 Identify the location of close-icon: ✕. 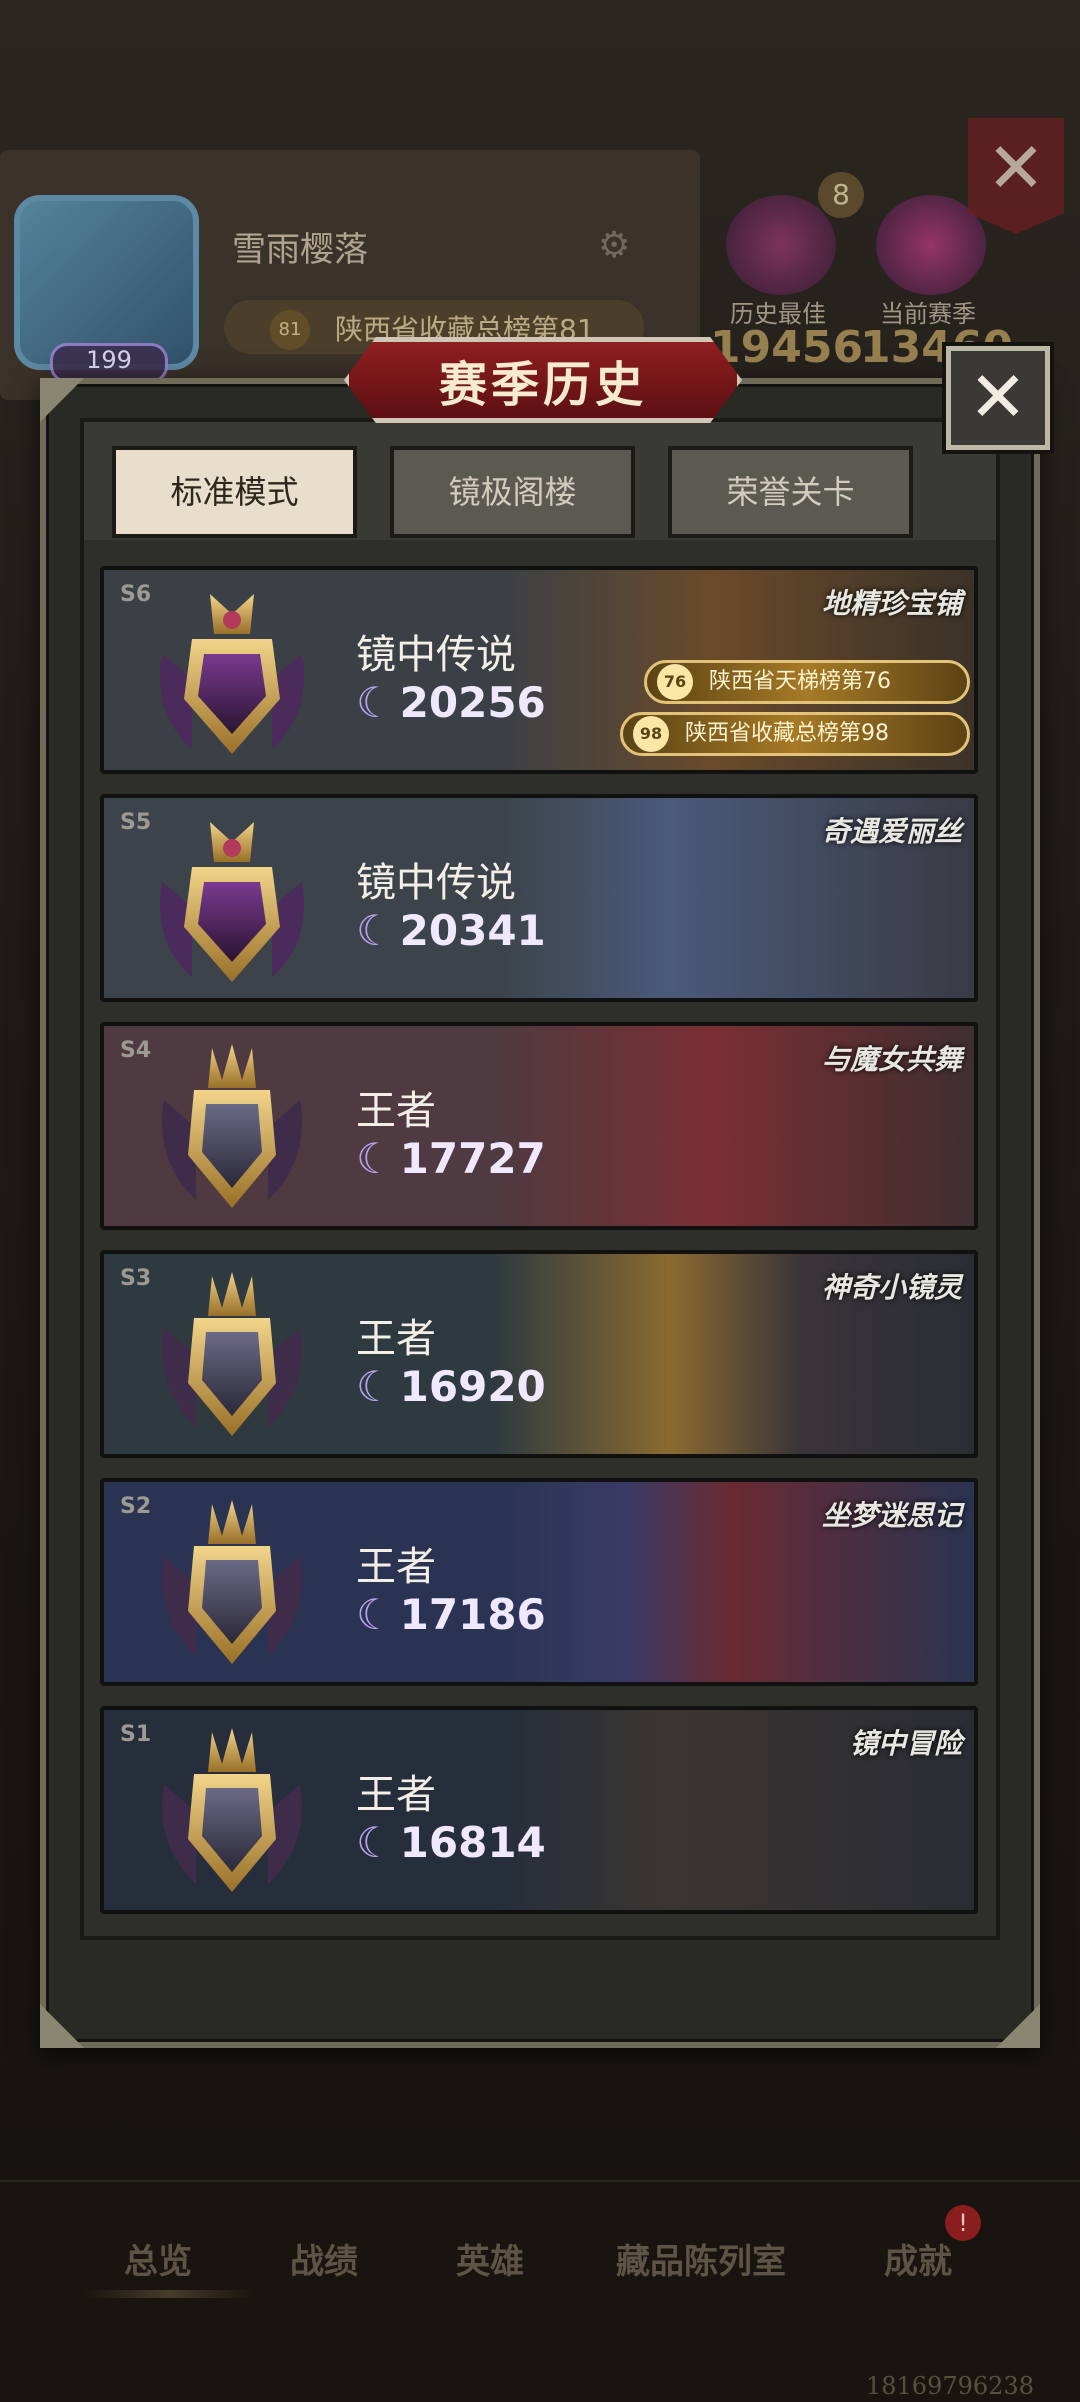
(998, 397).